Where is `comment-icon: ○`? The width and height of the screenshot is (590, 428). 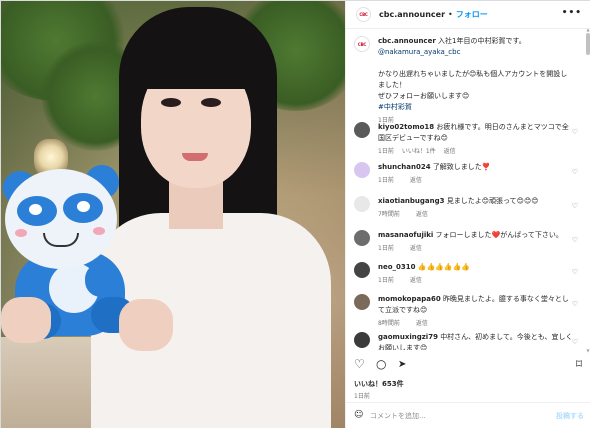
comment-icon: ○ is located at coordinates (381, 364).